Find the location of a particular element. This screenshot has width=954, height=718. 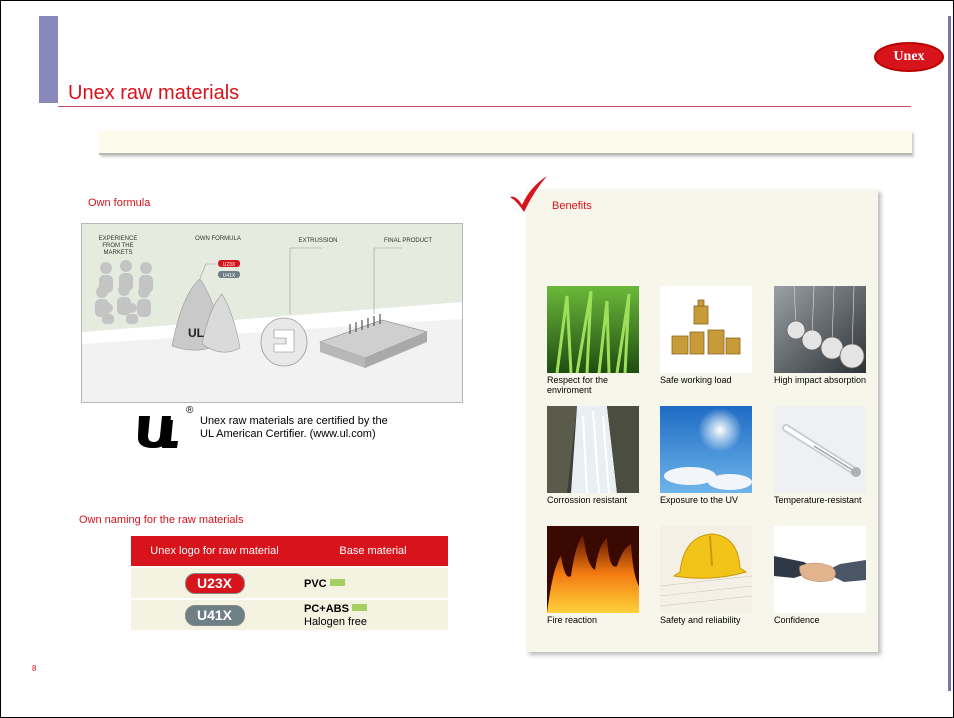

accent-bar is located at coordinates (48, 59).